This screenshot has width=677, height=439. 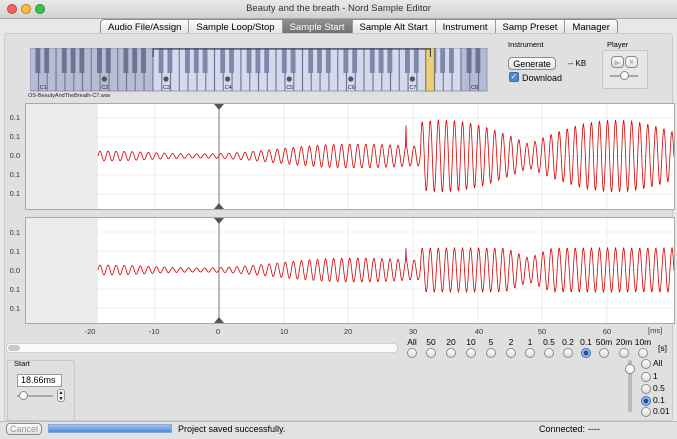 What do you see at coordinates (607, 331) in the screenshot?
I see `x-tick: 60` at bounding box center [607, 331].